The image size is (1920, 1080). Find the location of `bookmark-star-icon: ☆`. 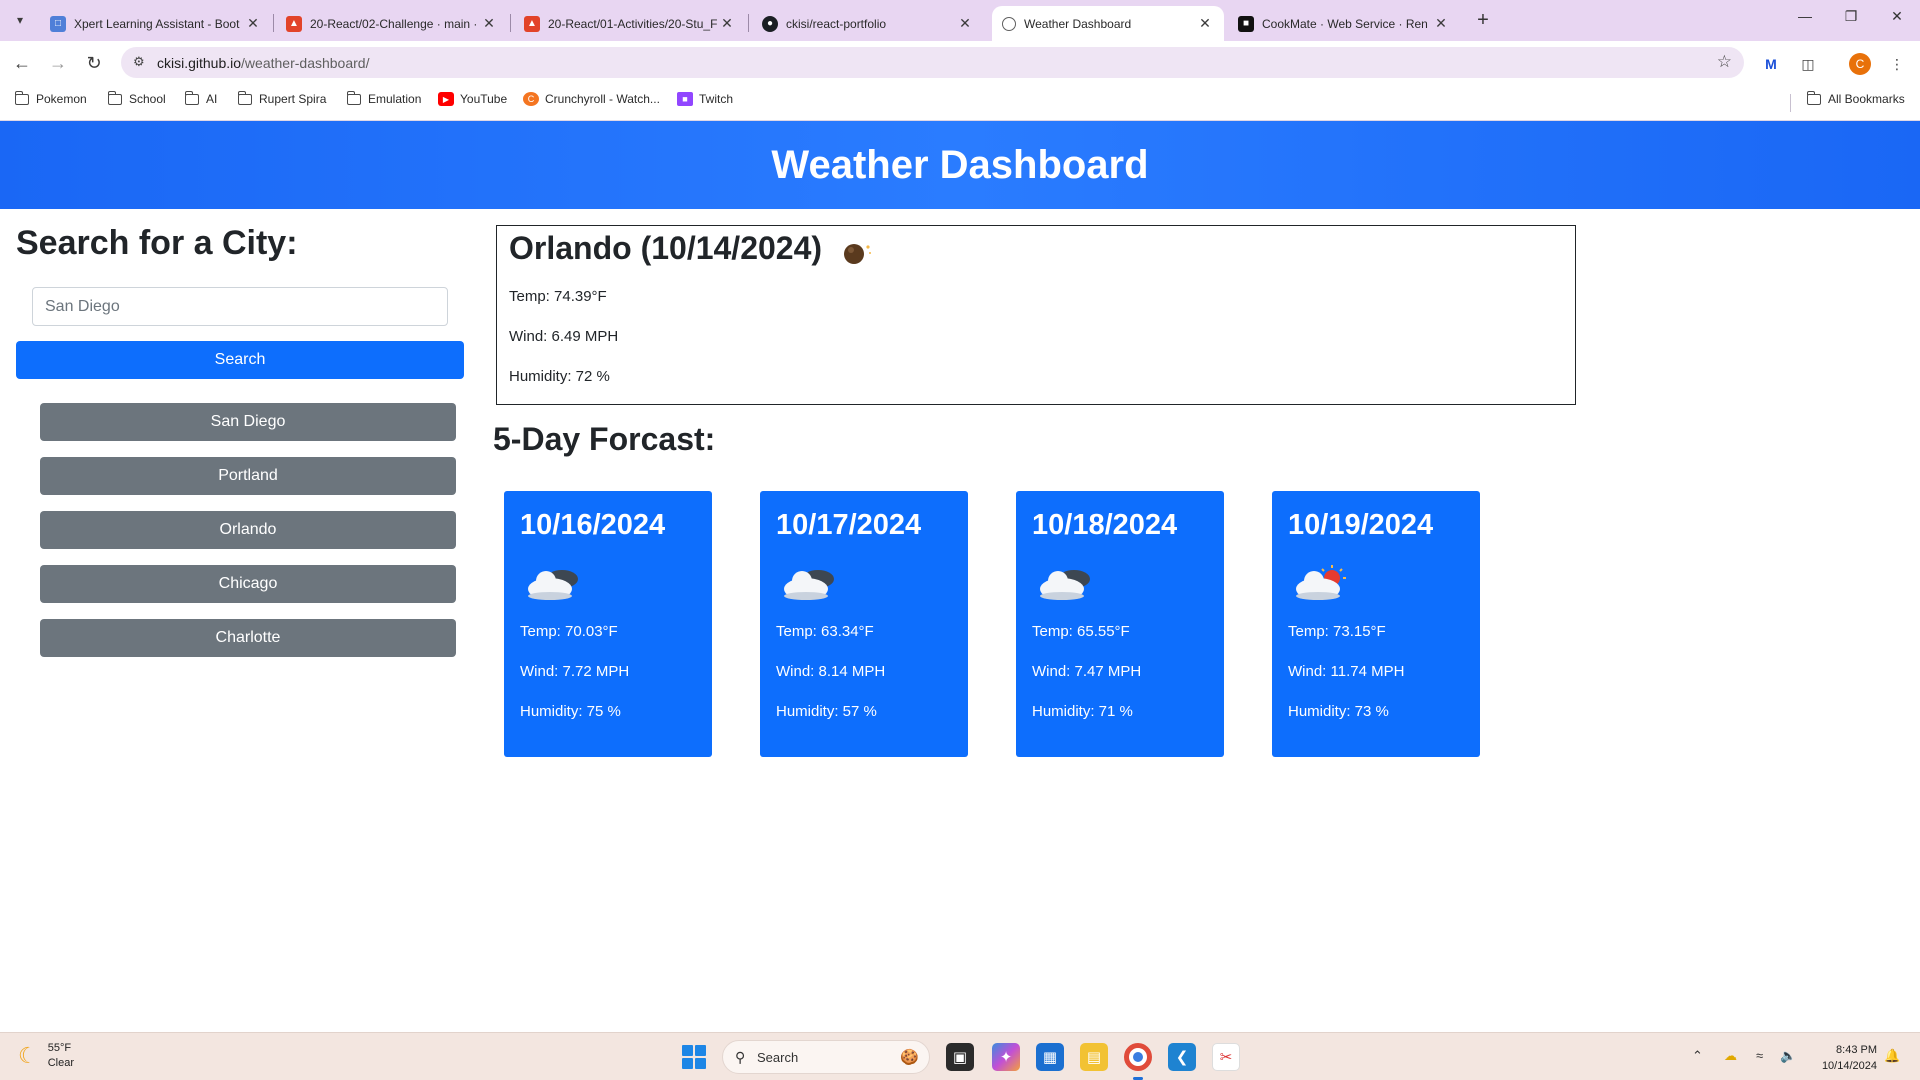

bookmark-star-icon: ☆ is located at coordinates (1724, 62).